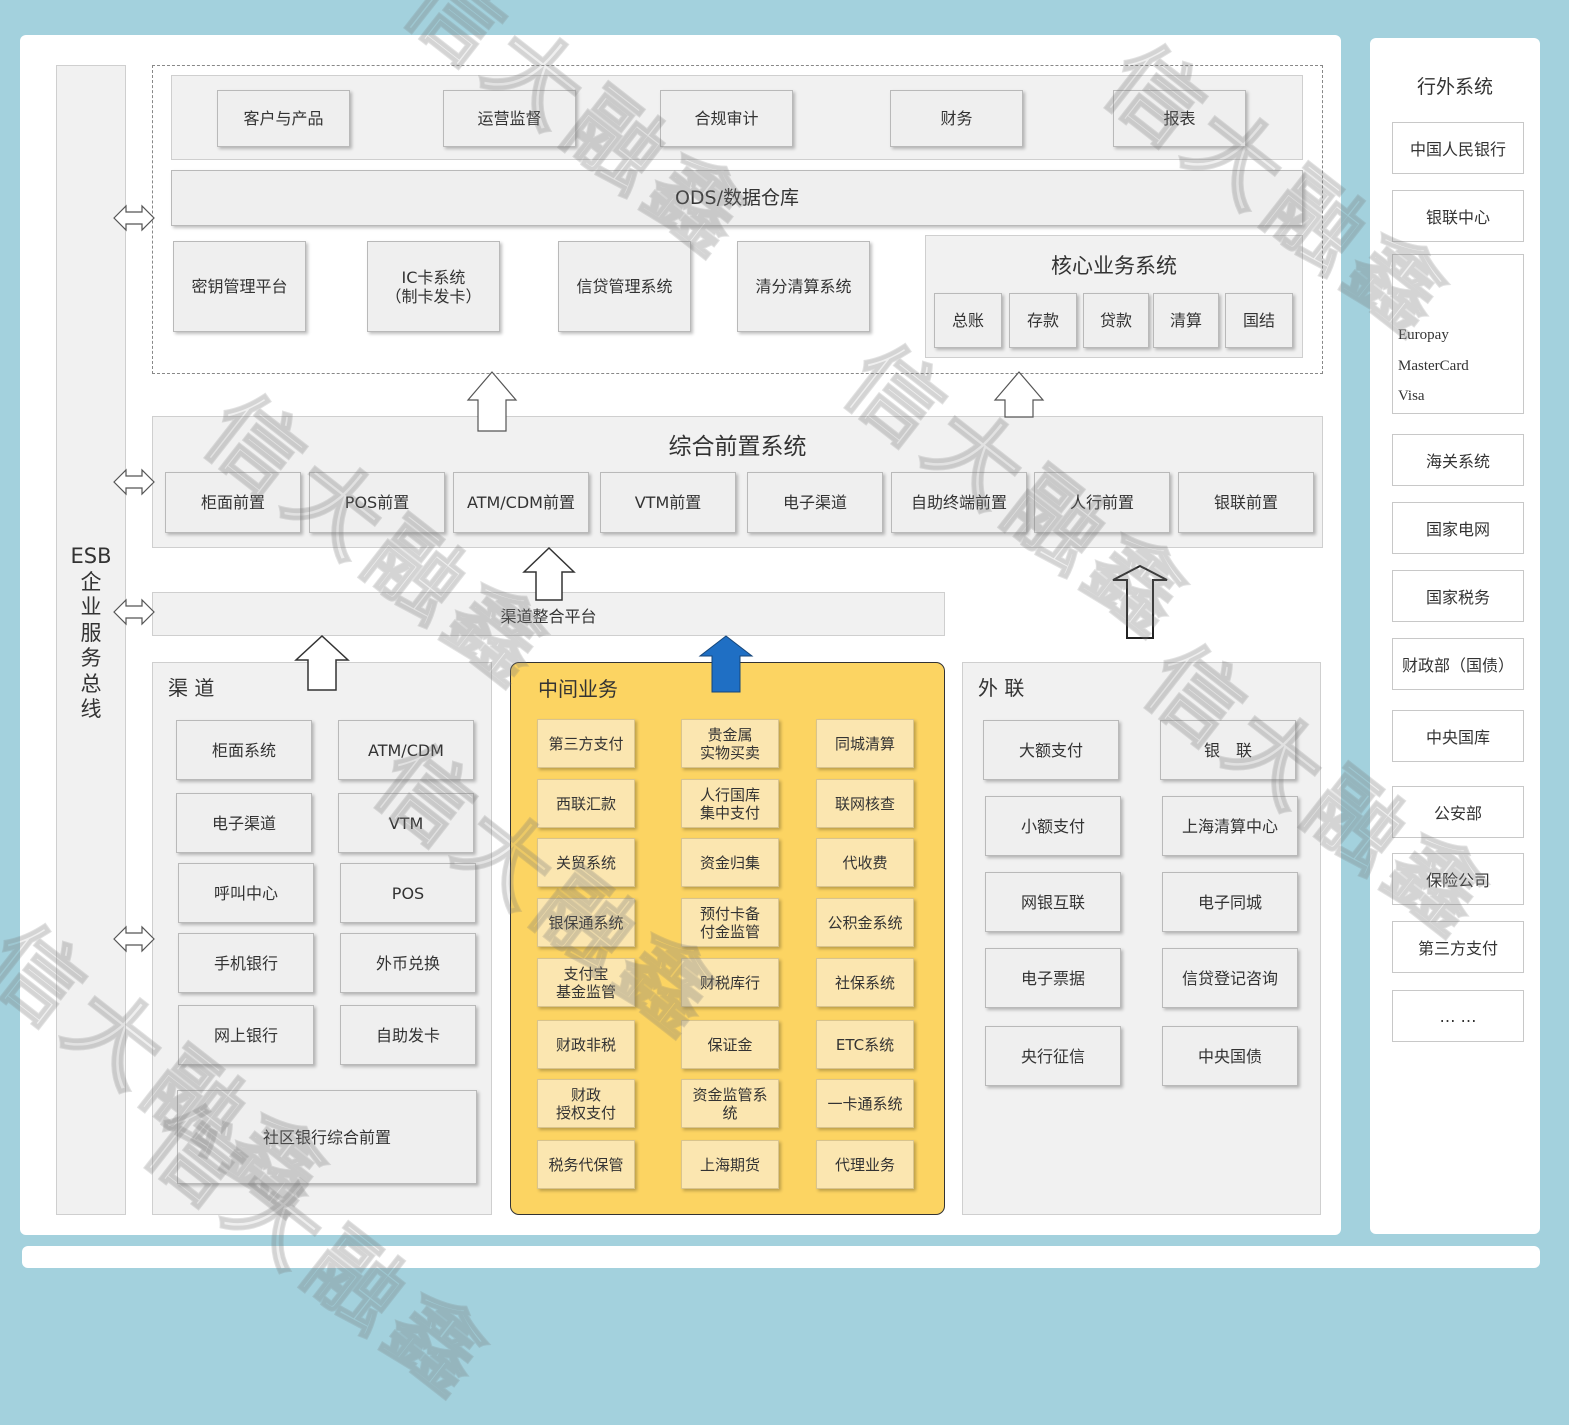  What do you see at coordinates (1019, 394) in the screenshot?
I see `up-arrow-frontend-right` at bounding box center [1019, 394].